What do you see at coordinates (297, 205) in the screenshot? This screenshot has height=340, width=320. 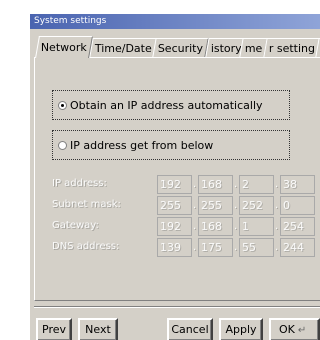 I see `subnet-octet-4: 0` at bounding box center [297, 205].